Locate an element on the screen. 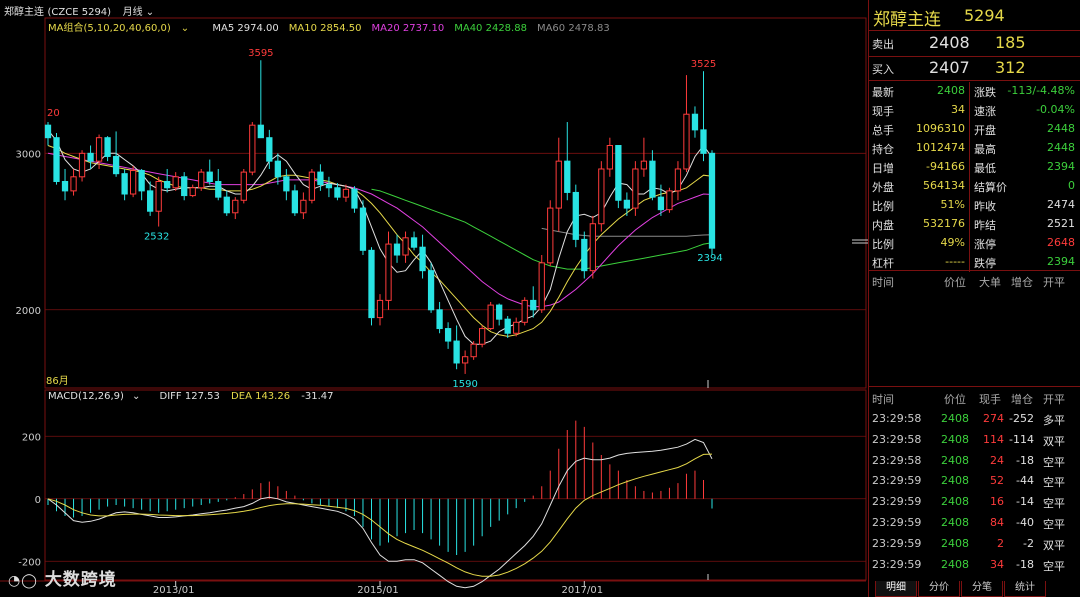 This screenshot has height=597, width=1080. ma-settings-button: MA组合(5,10,20,40,60,0) ⌄ is located at coordinates (123, 28).